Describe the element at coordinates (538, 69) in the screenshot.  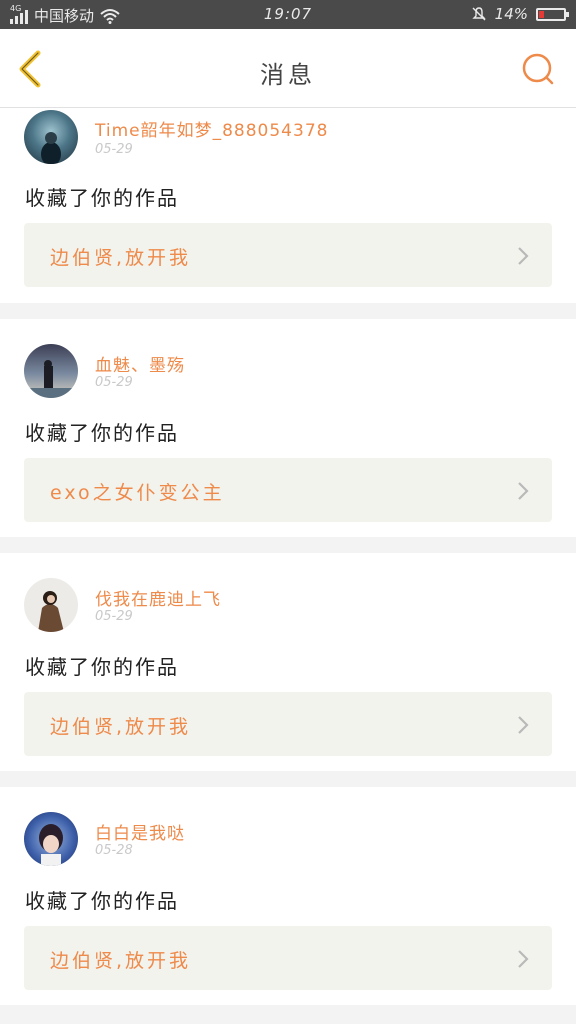
I see `search-icon` at that location.